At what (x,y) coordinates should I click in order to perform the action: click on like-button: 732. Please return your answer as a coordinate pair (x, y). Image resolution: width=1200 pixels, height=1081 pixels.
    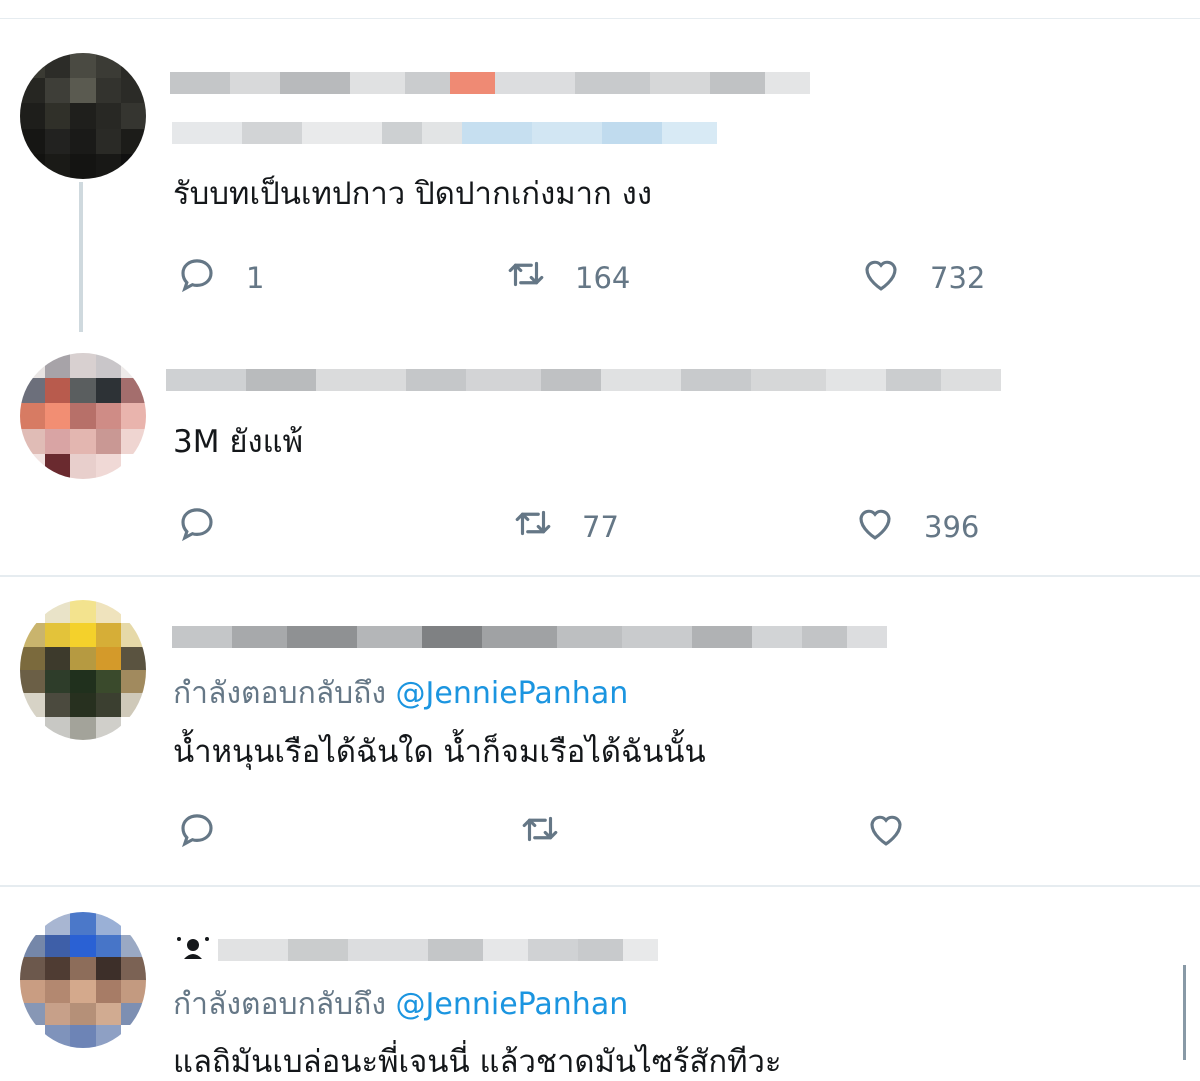
    Looking at the image, I should click on (922, 277).